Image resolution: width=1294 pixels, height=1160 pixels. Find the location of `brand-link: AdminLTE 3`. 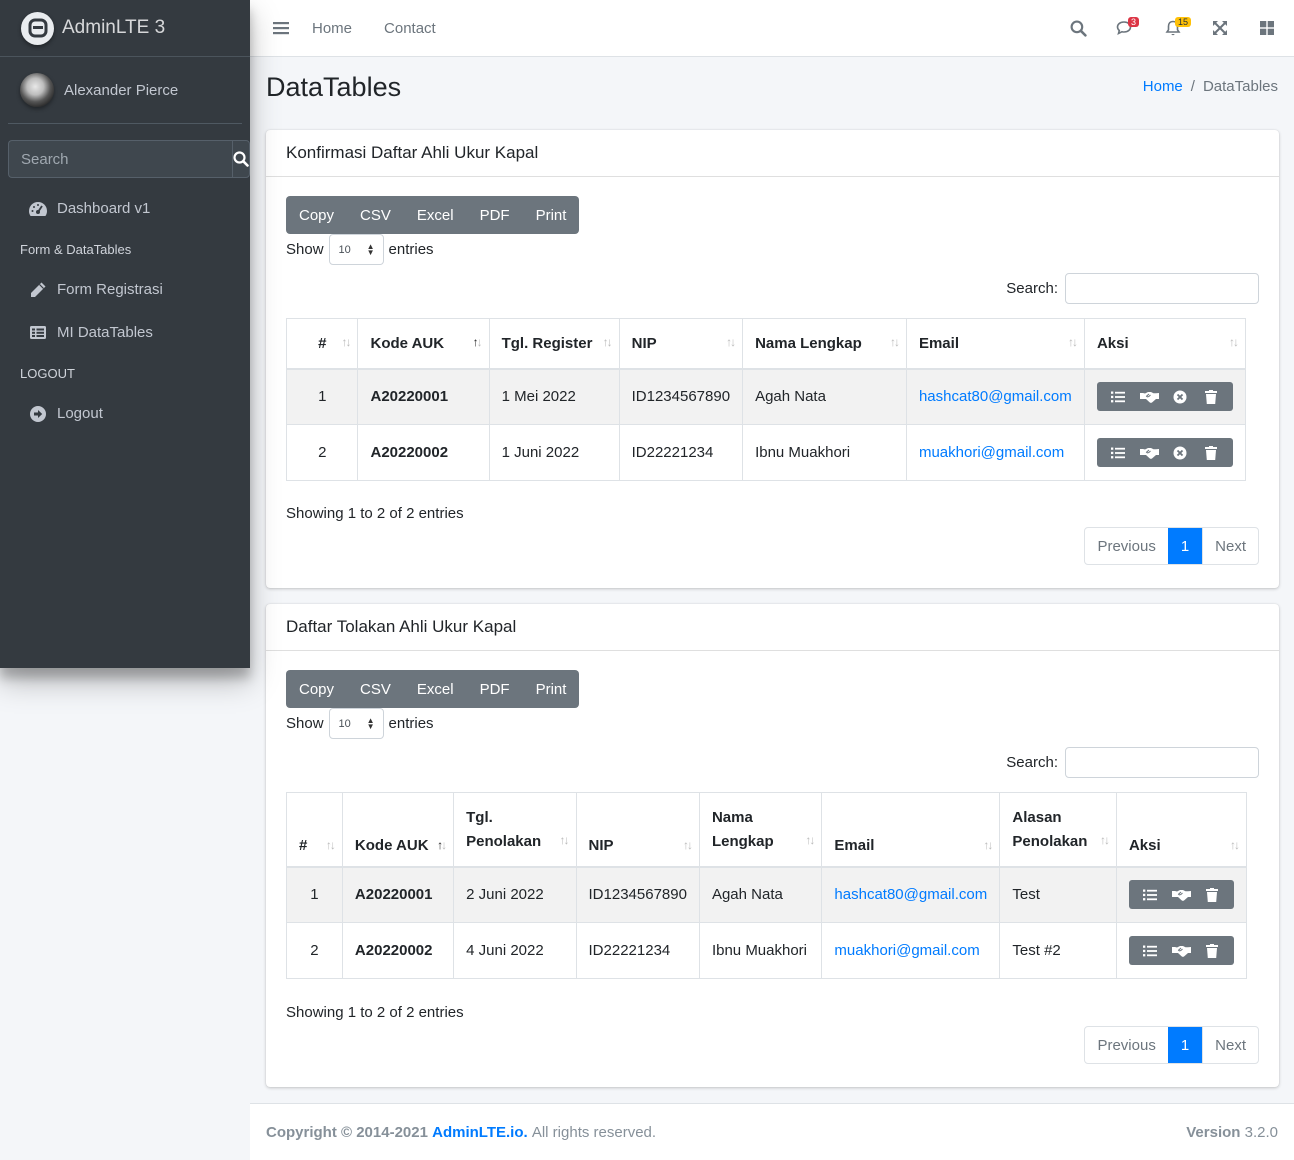

brand-link: AdminLTE 3 is located at coordinates (125, 28).